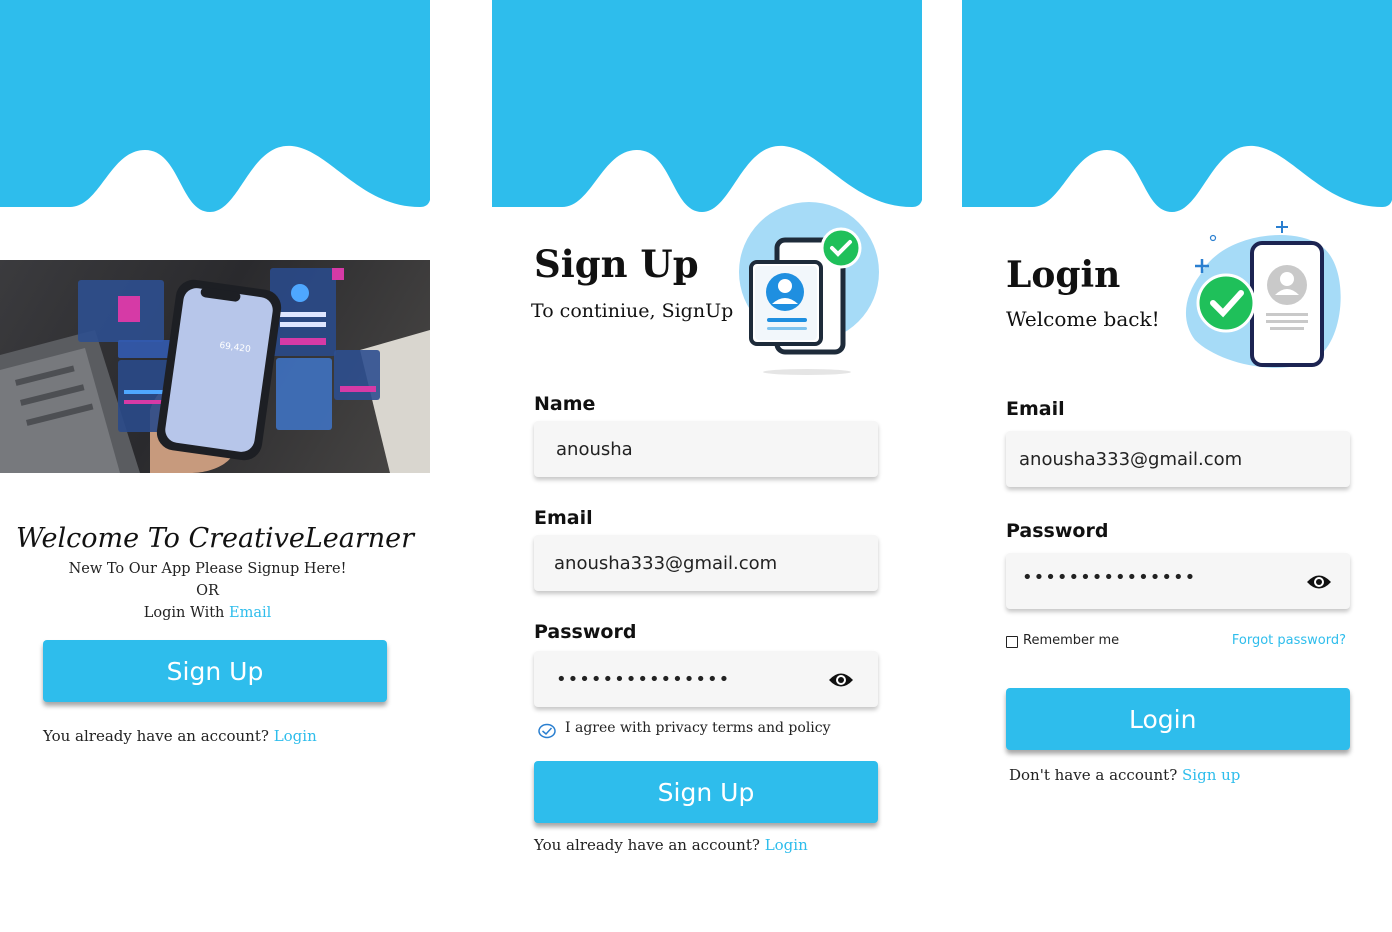  I want to click on login-with-text: Login With, so click(184, 613).